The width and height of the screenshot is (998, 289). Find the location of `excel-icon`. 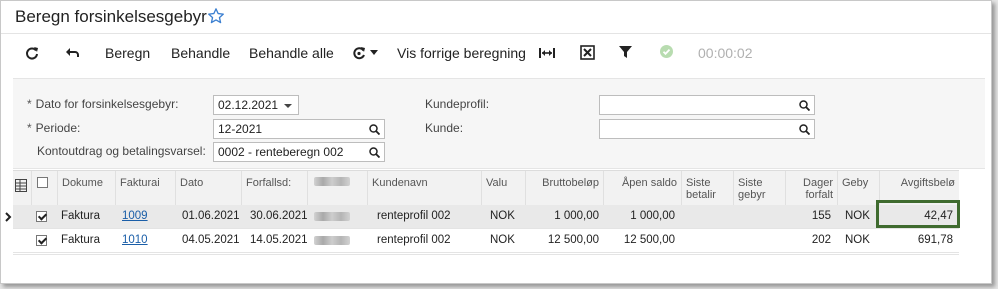

excel-icon is located at coordinates (587, 52).